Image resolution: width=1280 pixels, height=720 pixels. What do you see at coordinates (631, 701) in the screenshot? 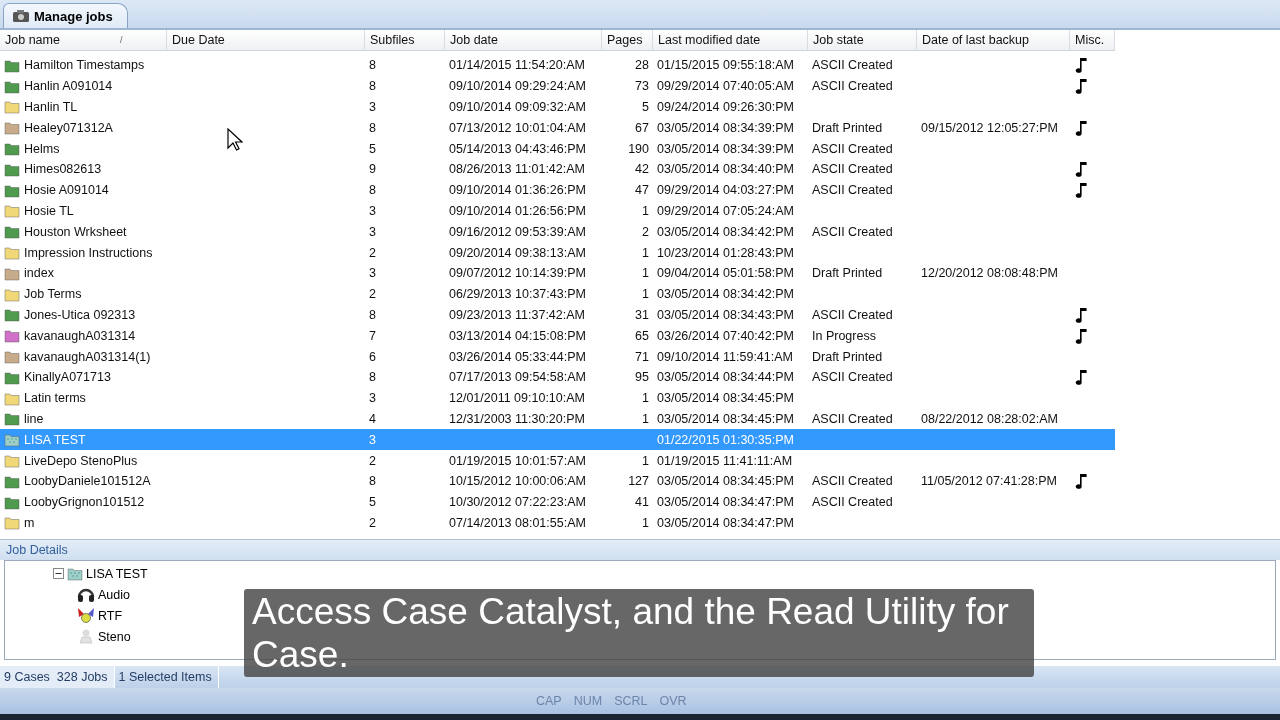
I see `key-indicator: SCRL` at bounding box center [631, 701].